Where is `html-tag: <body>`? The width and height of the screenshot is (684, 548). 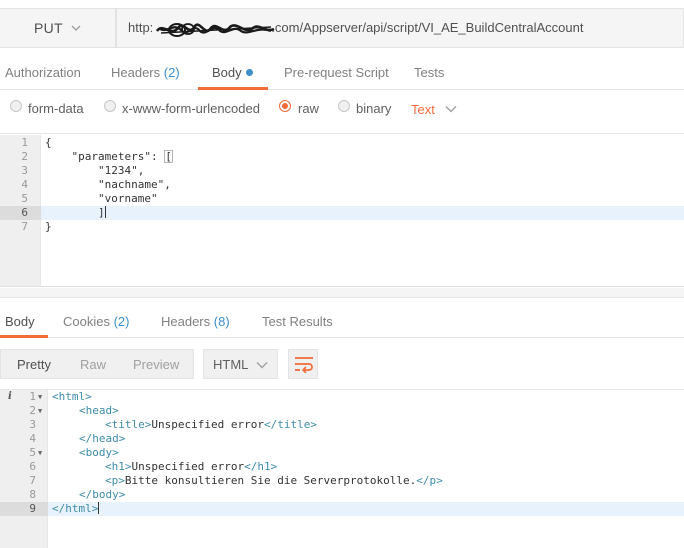
html-tag: <body> is located at coordinates (99, 452).